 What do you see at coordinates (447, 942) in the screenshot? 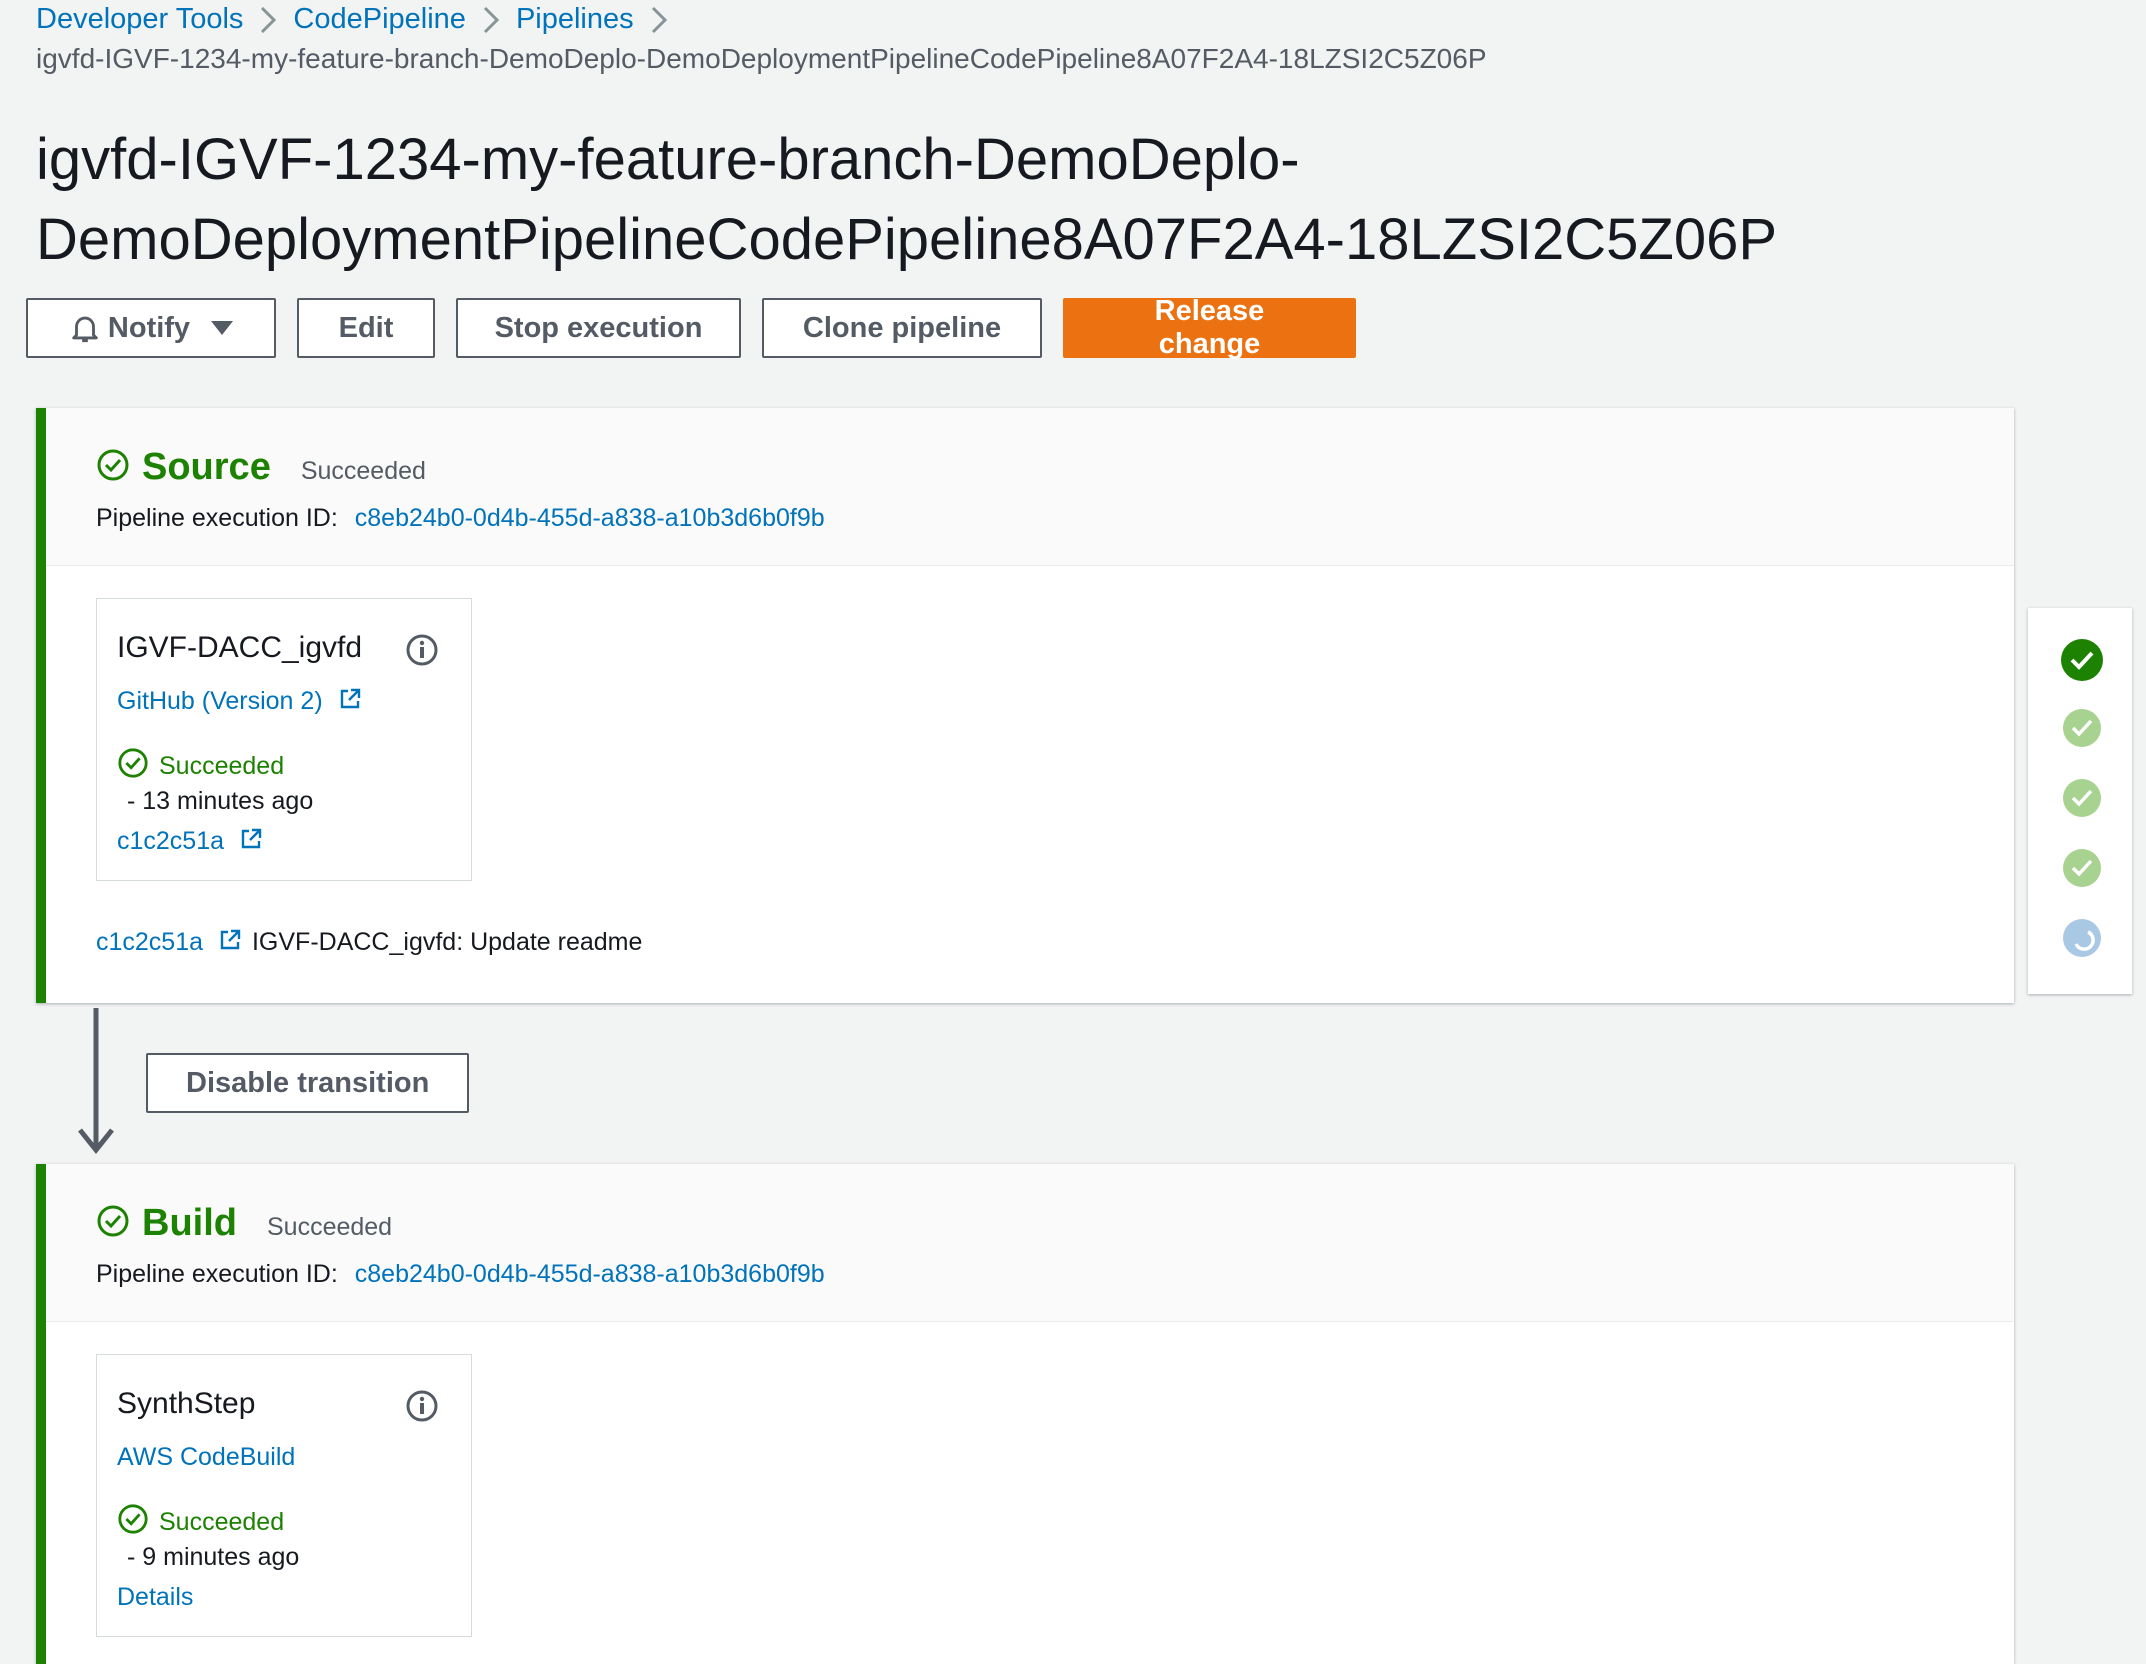
I see `commit-message: IGVF-DACC_igvfd: Update readme` at bounding box center [447, 942].